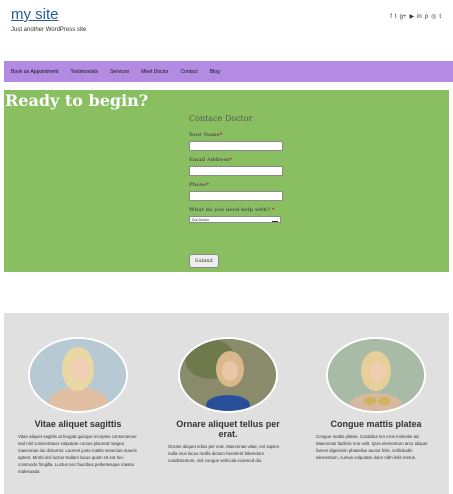 This screenshot has height=494, width=453. I want to click on feature-title: Vitae aliquet sagittis, so click(78, 424).